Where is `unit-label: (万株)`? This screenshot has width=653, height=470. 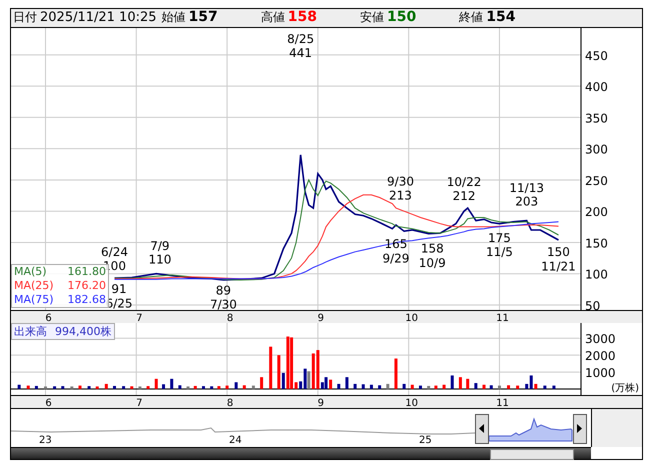 unit-label: (万株) is located at coordinates (625, 388).